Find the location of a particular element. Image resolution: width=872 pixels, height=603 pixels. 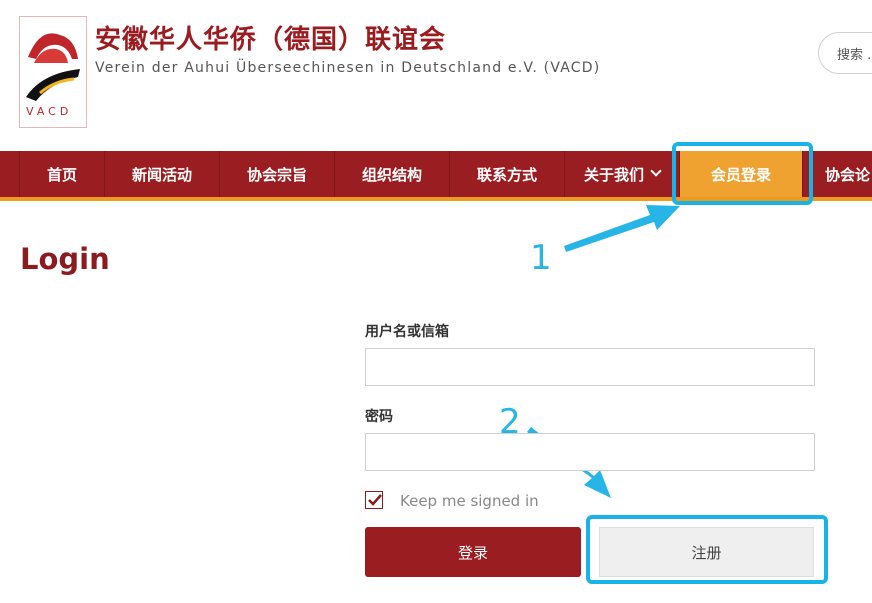

password-field is located at coordinates (590, 452).